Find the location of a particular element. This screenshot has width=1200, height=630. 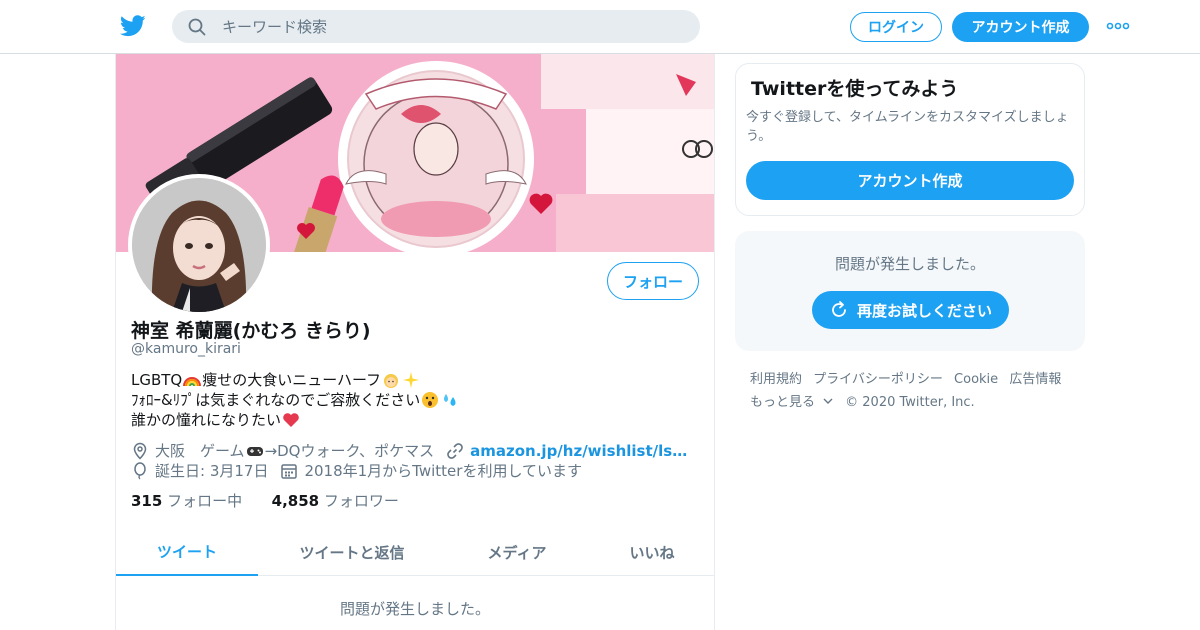

twitter-bird-icon is located at coordinates (133, 26).